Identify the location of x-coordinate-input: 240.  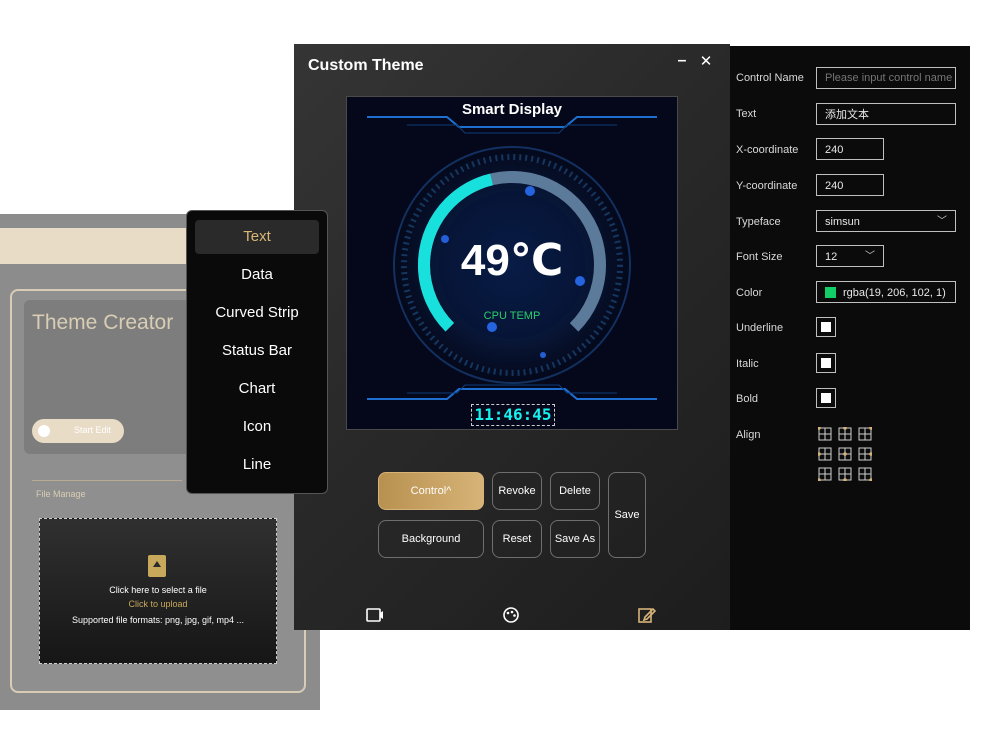
(850, 149).